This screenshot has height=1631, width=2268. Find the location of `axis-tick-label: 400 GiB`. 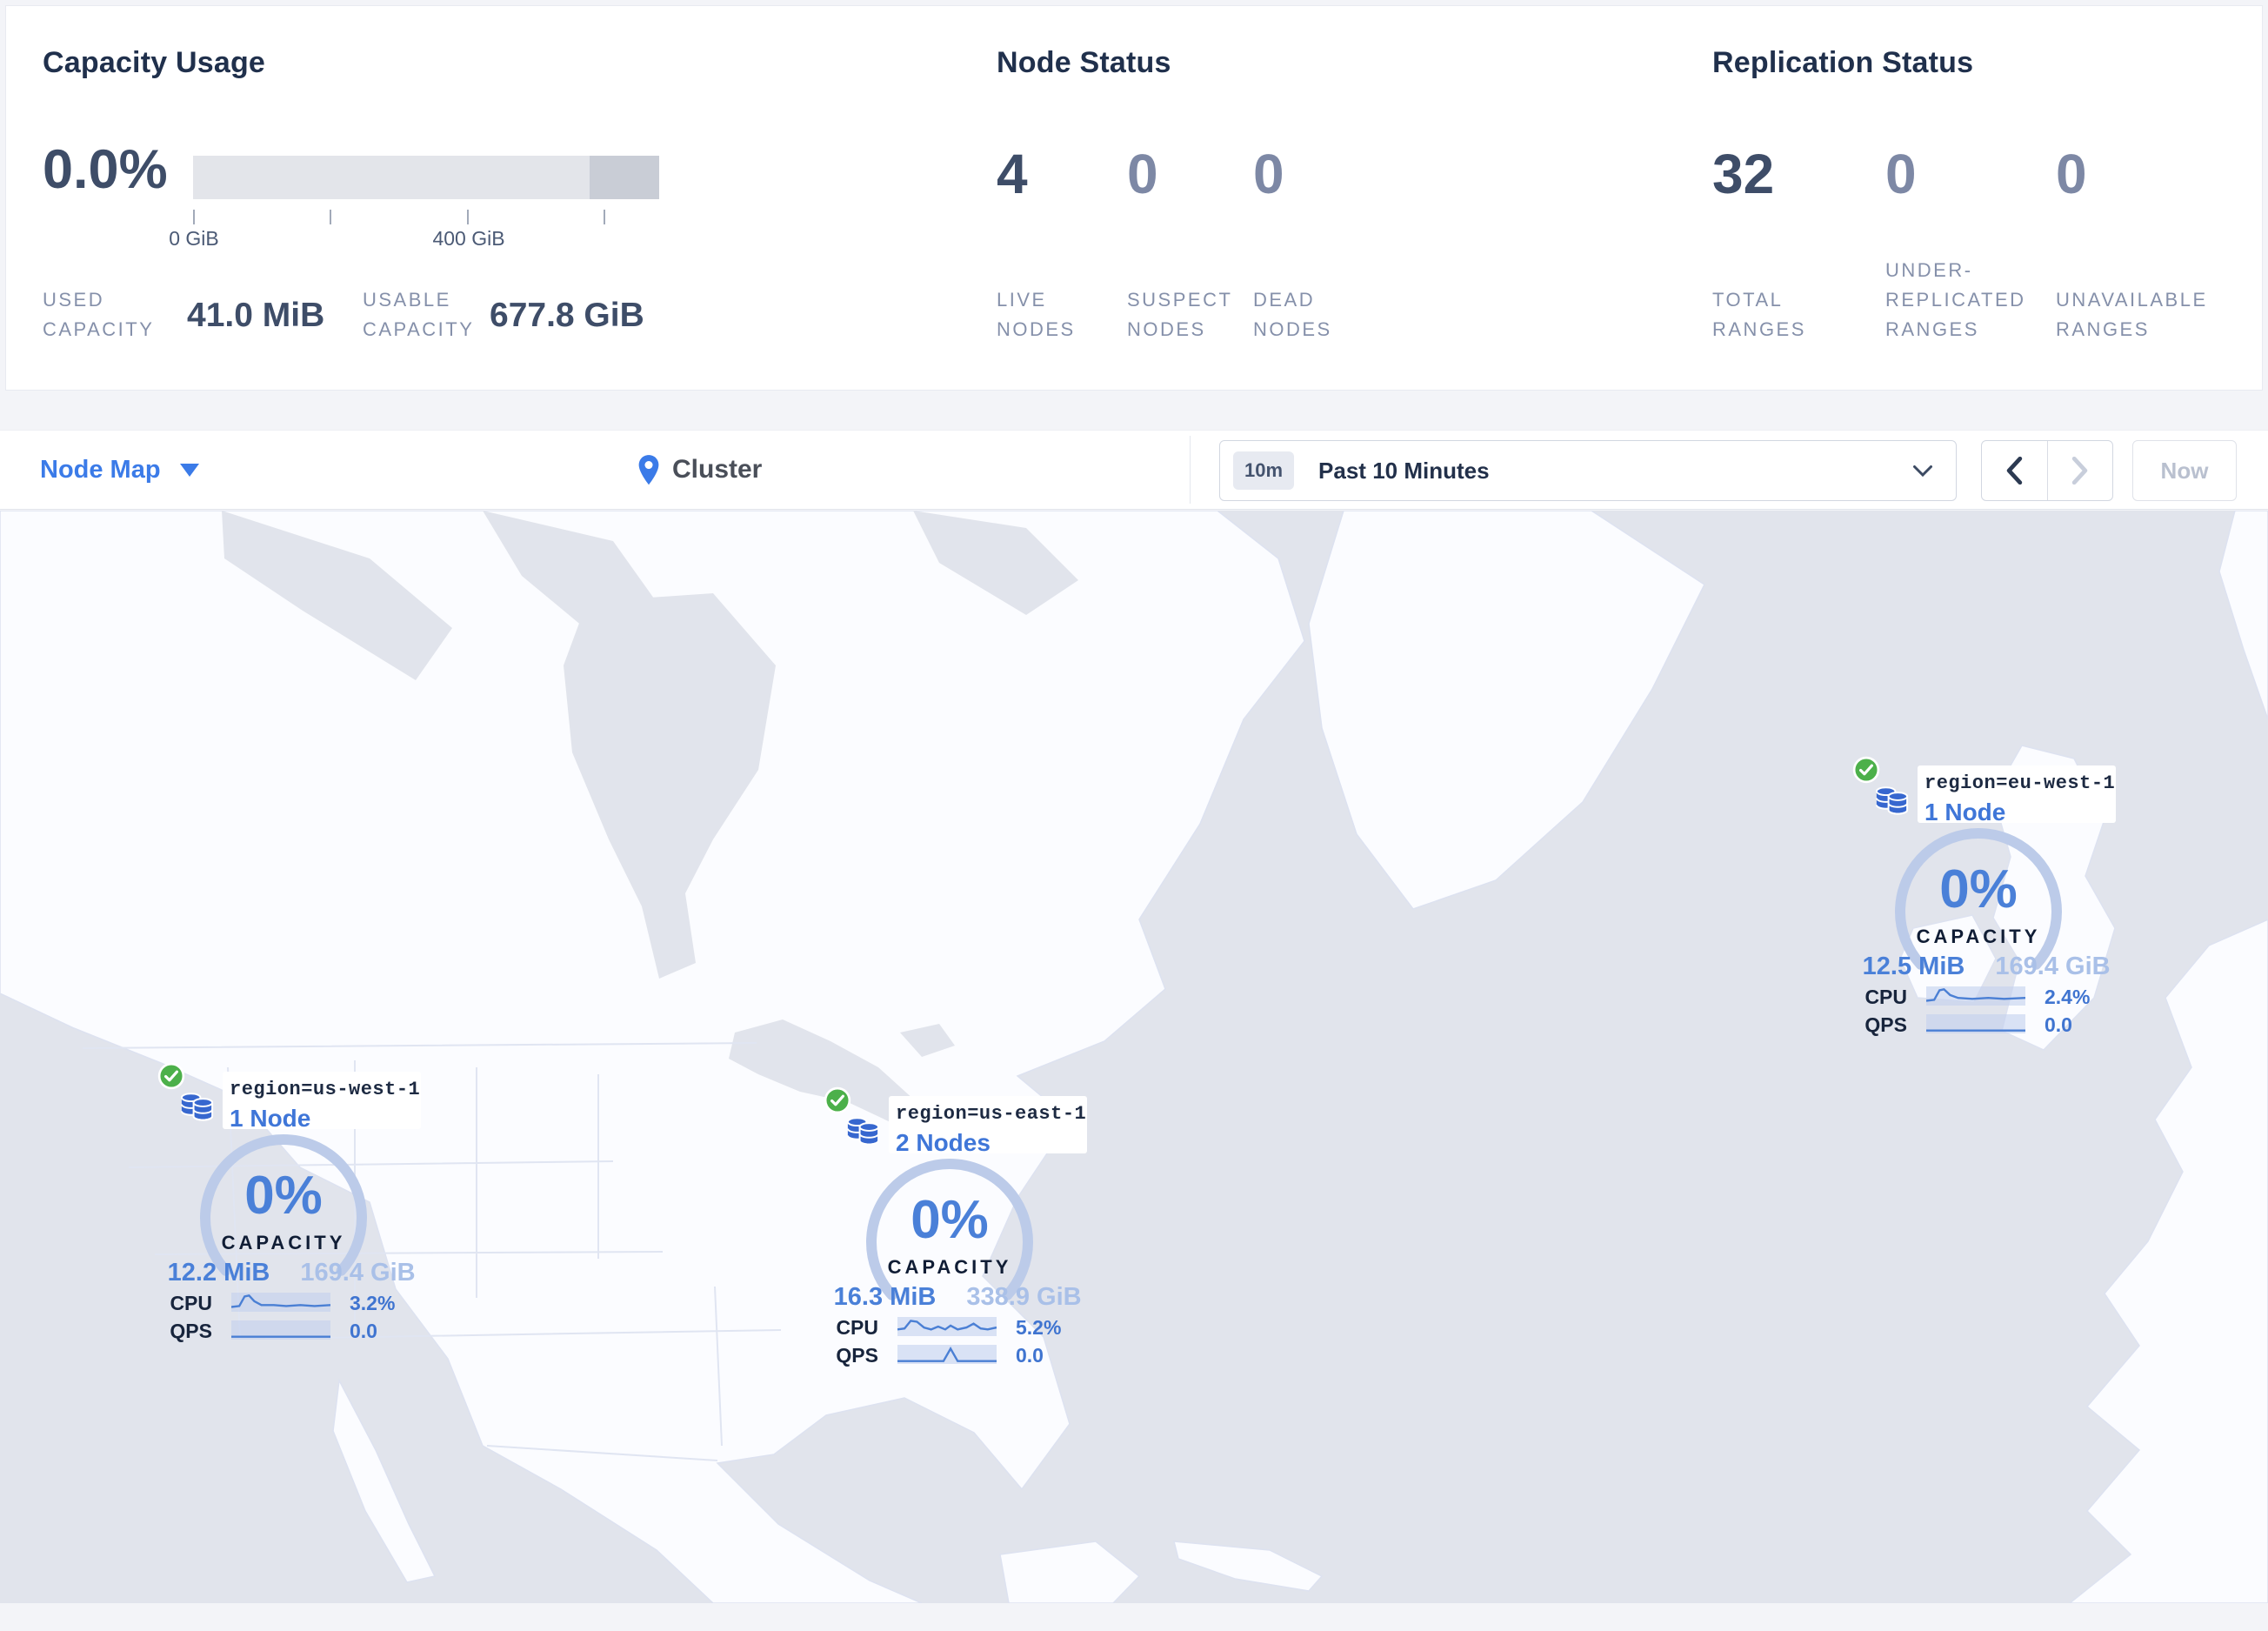

axis-tick-label: 400 GiB is located at coordinates (468, 238).